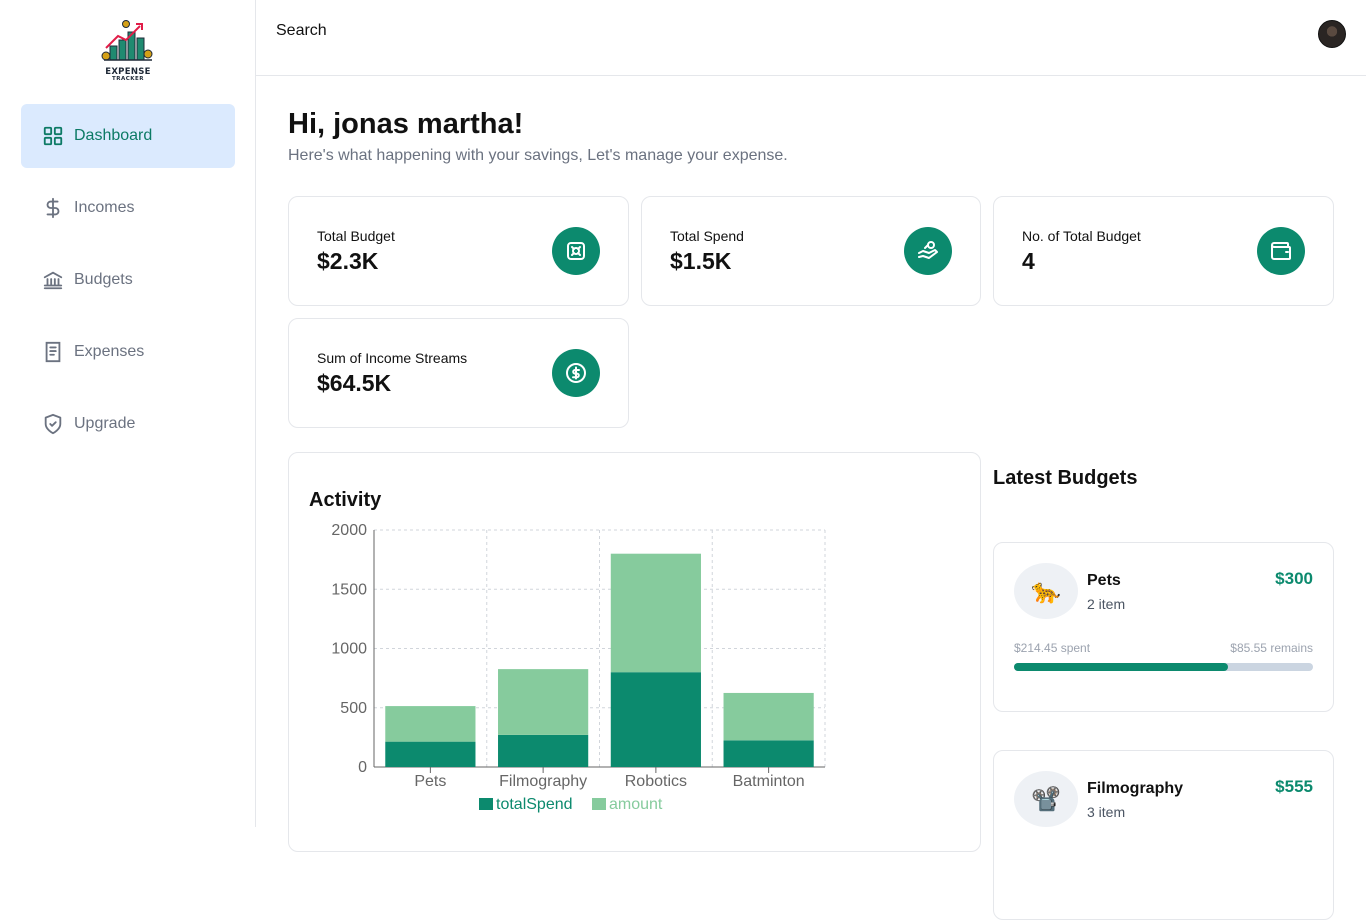 Image resolution: width=1366 pixels, height=920 pixels. I want to click on expense-tracker-logo: EXPENSE TRACKER, so click(128, 51).